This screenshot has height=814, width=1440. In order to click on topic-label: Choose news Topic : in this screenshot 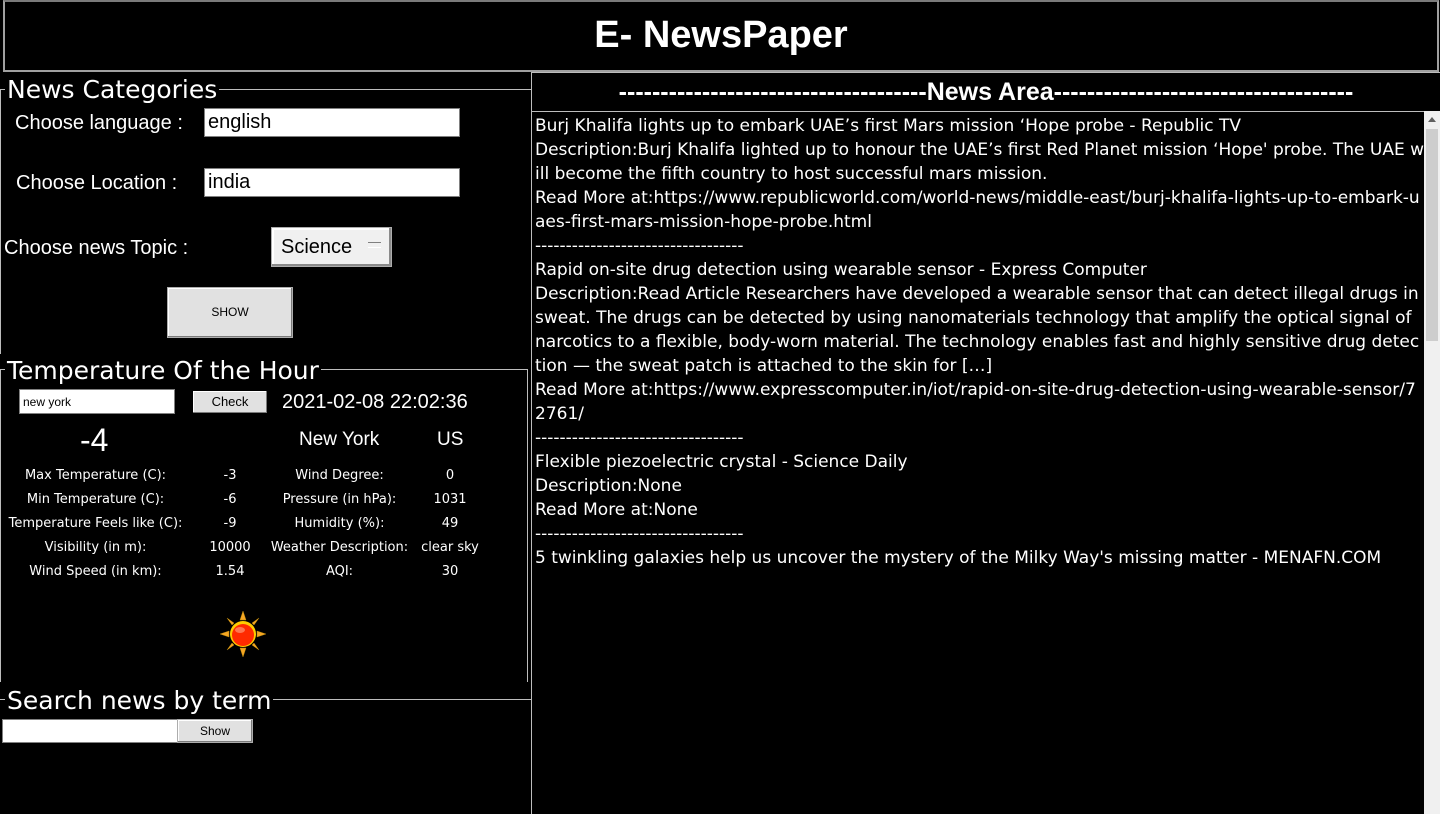, I will do `click(96, 248)`.